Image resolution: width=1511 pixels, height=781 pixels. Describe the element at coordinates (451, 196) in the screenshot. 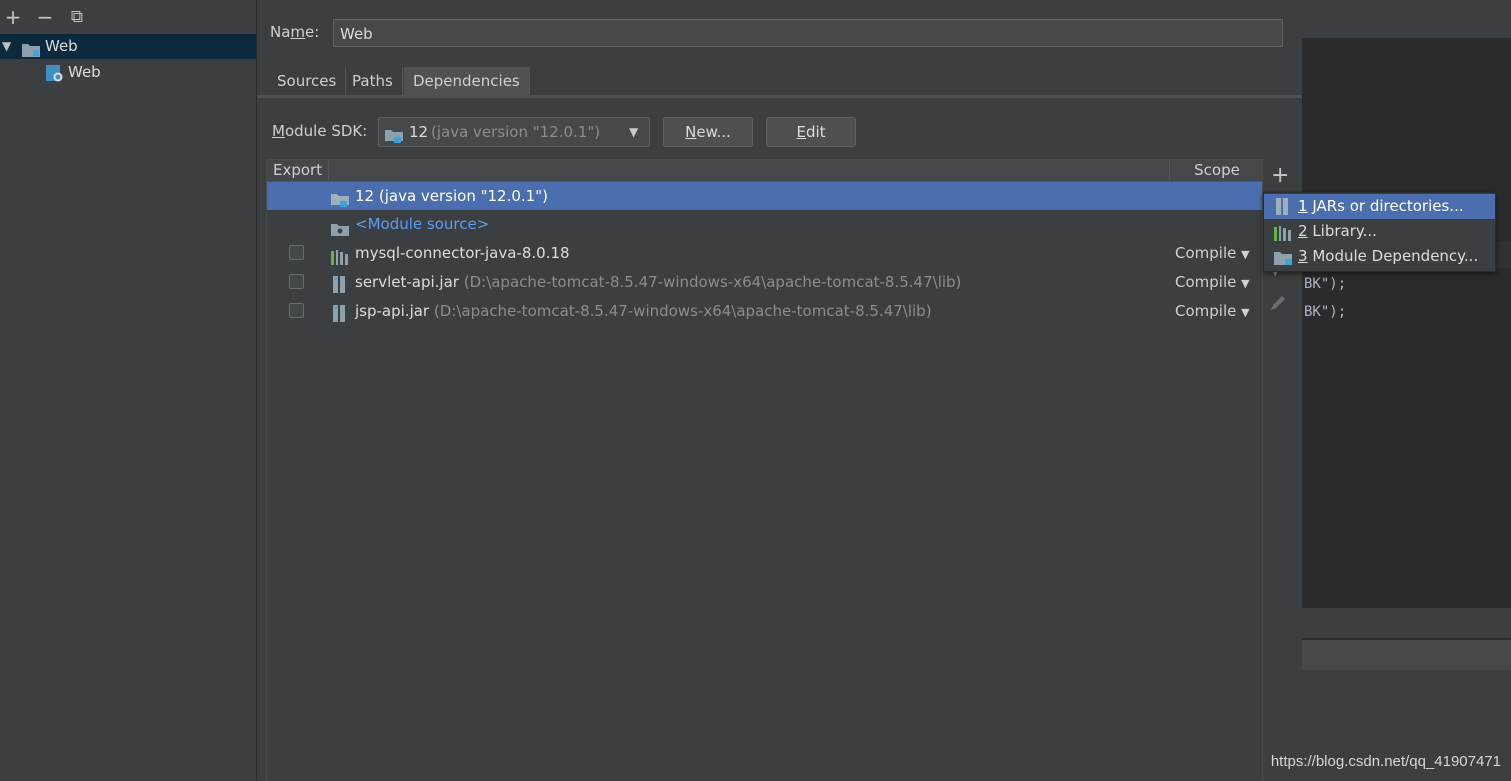

I see `dependency-name: 12 (java version "12.0.1")` at that location.